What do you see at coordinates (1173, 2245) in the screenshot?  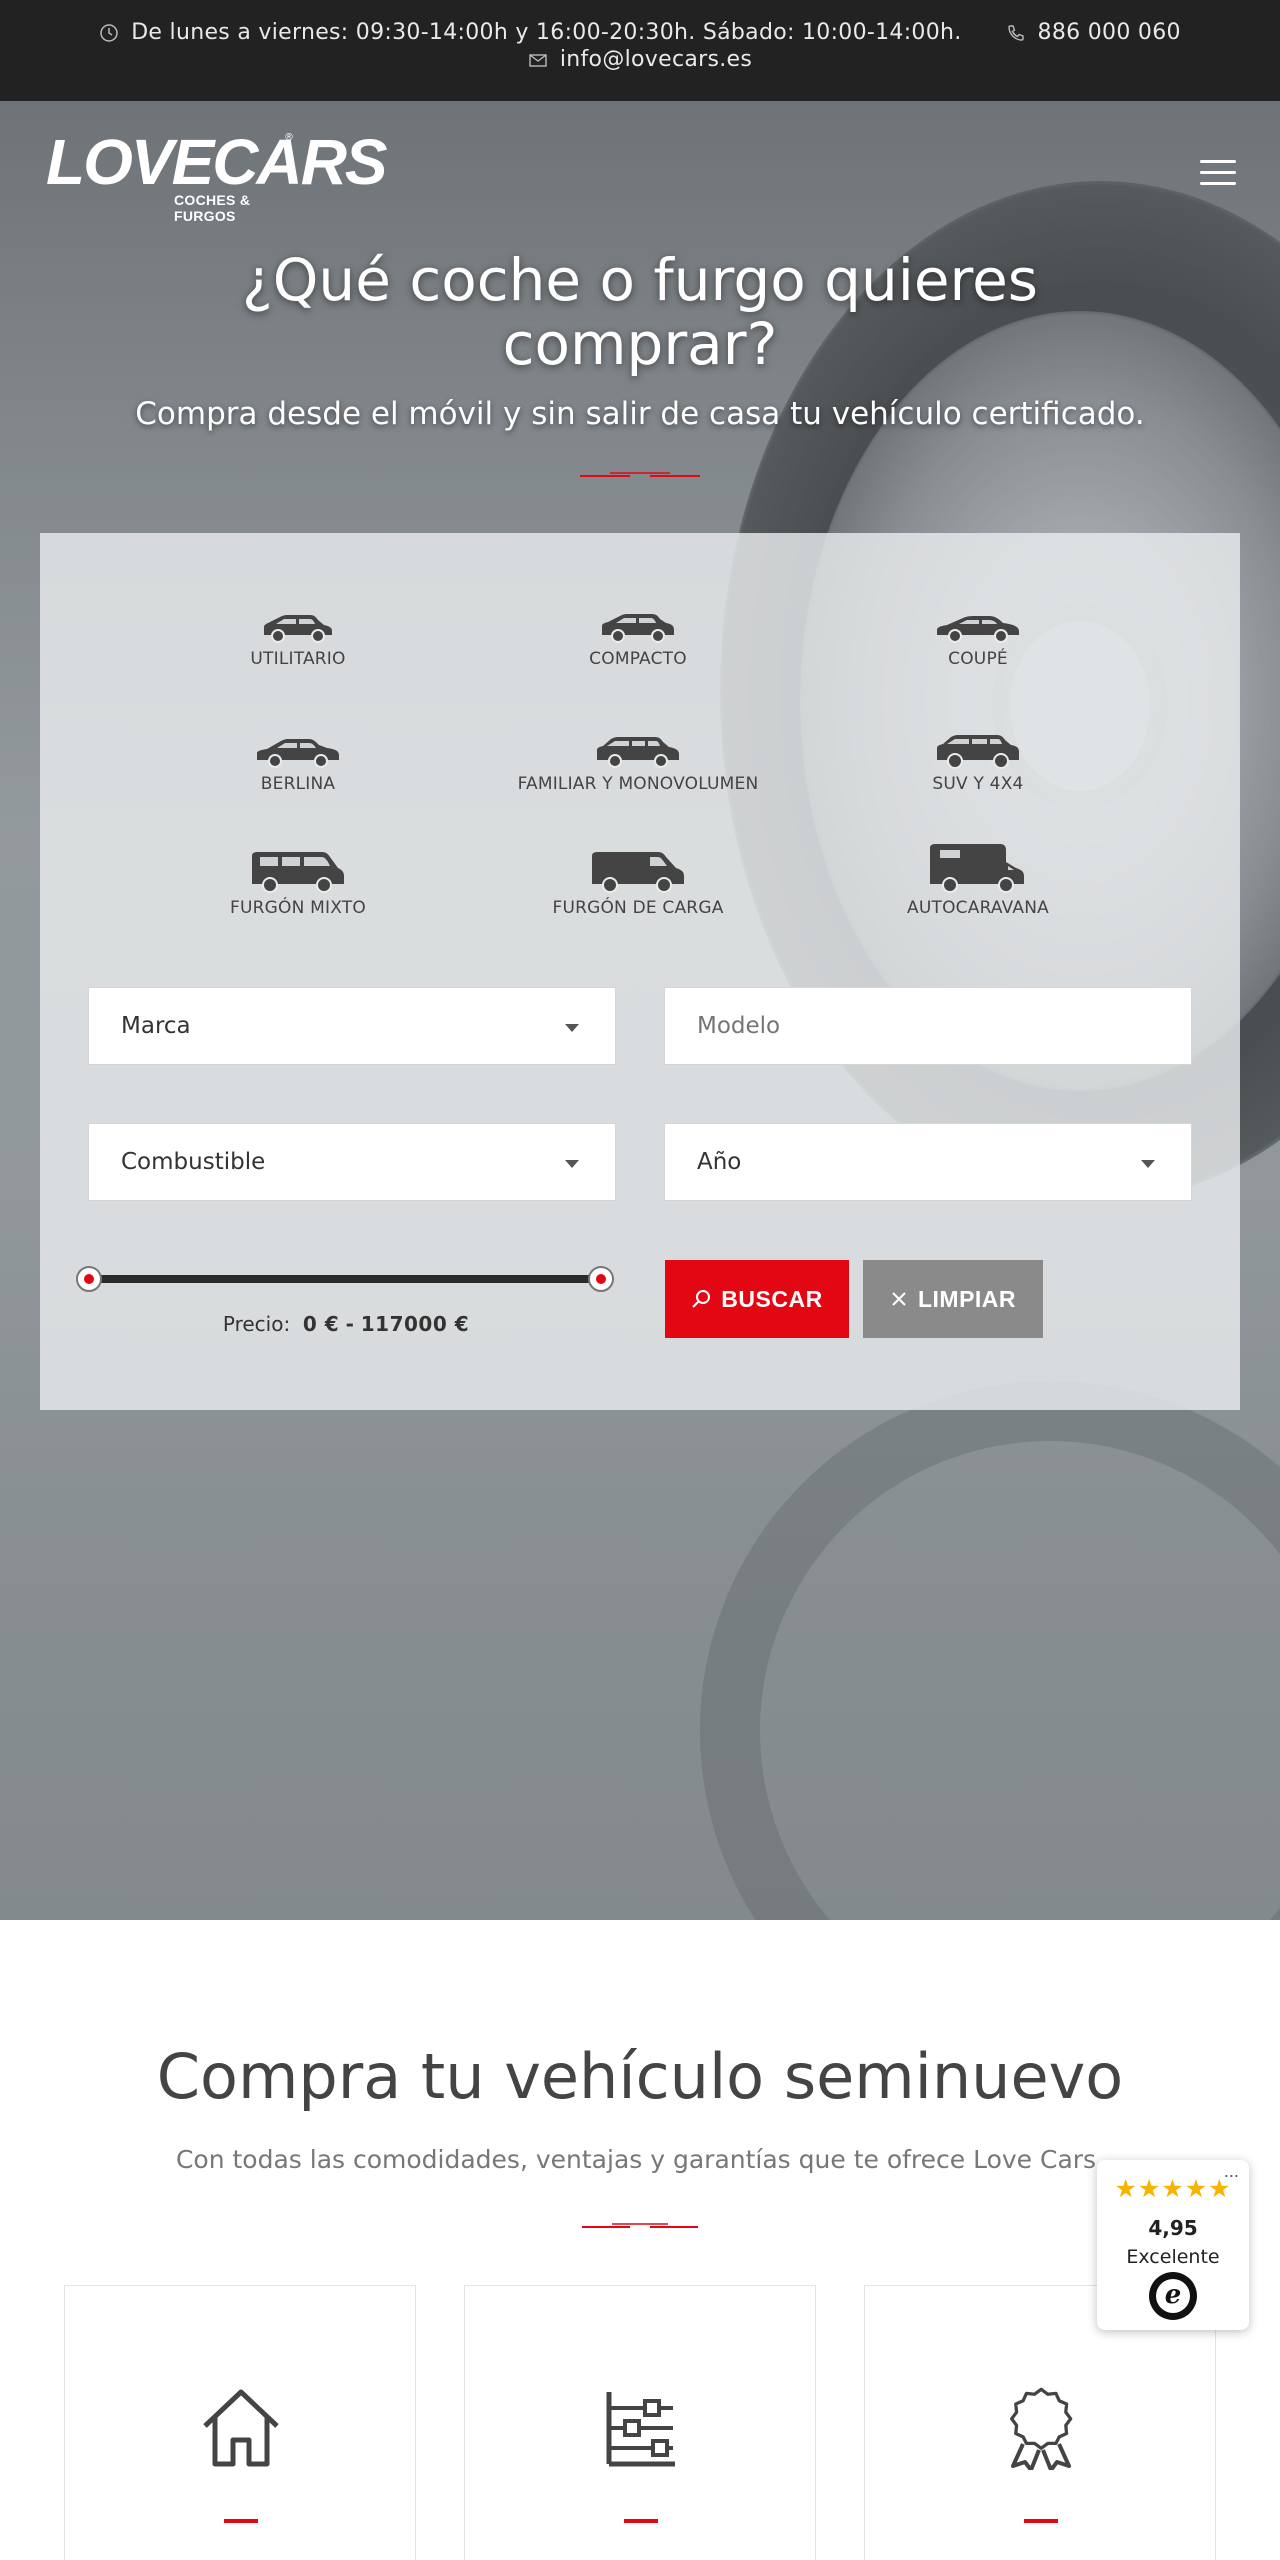 I see `trust-rating-badge: ... ★★★★★ 4,95 Excelente e` at bounding box center [1173, 2245].